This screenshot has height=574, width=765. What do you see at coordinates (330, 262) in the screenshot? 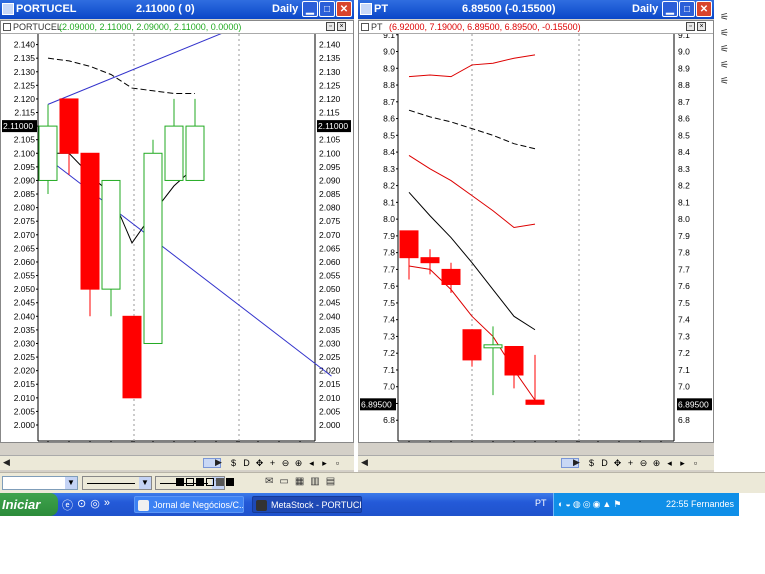
I see `y-tick-label-right: 2.060` at bounding box center [330, 262].